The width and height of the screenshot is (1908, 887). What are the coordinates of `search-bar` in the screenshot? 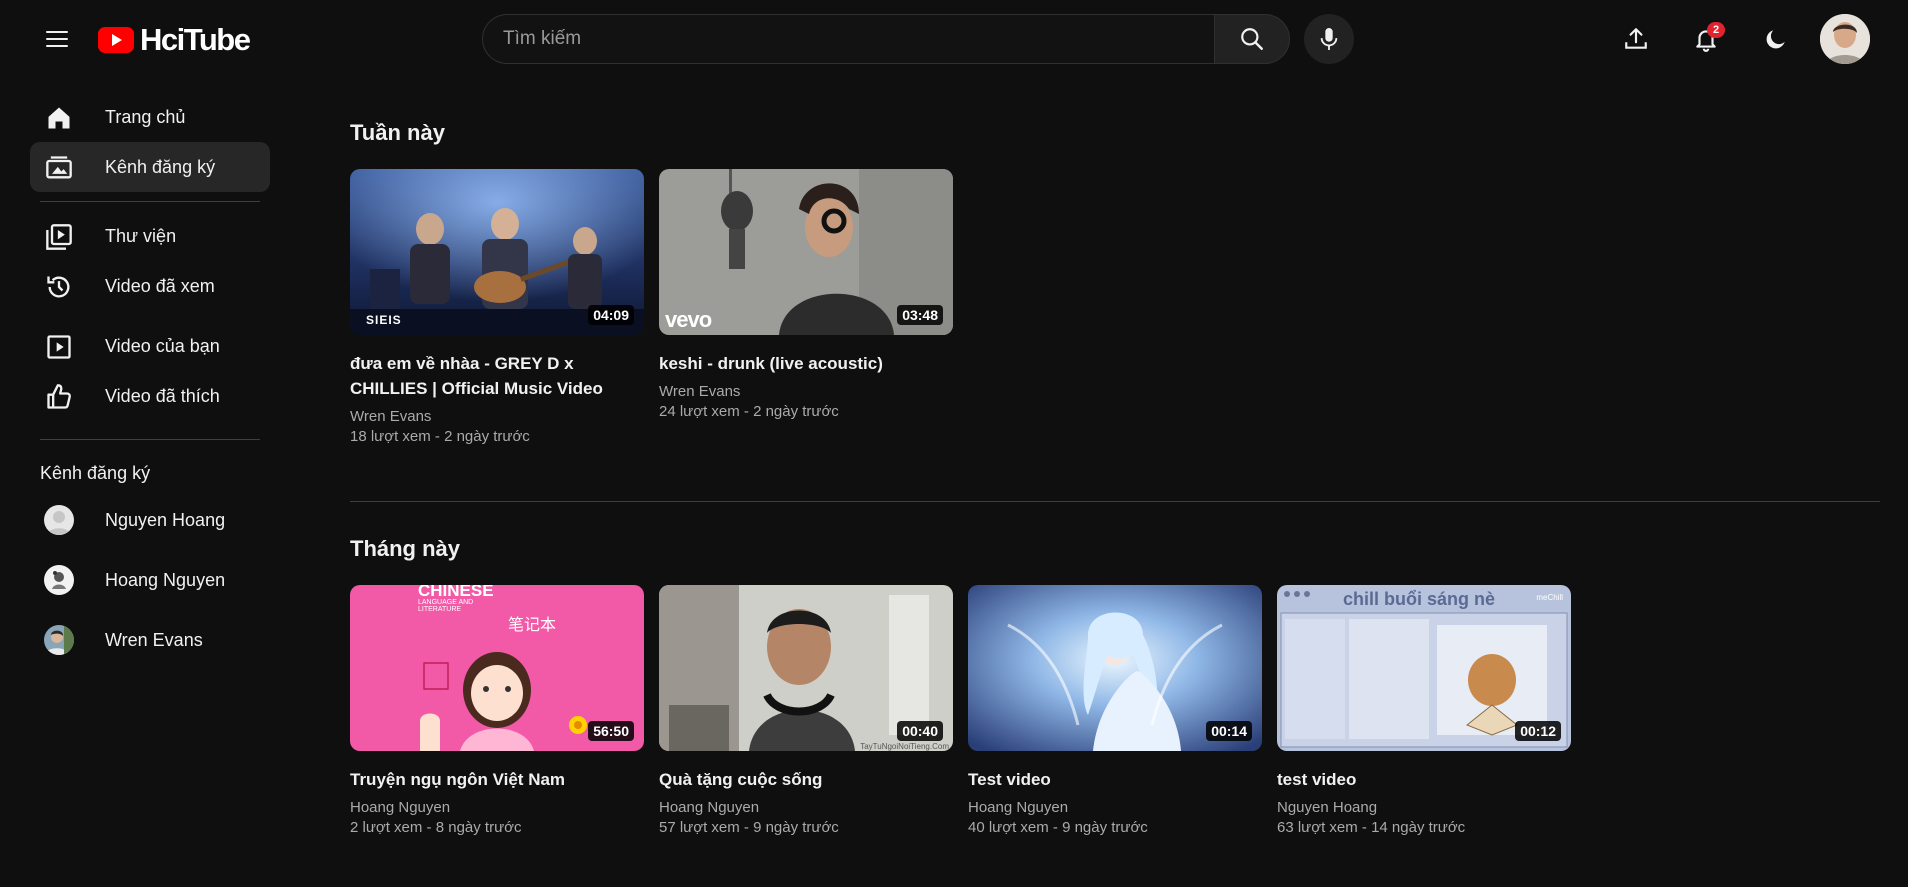 It's located at (886, 39).